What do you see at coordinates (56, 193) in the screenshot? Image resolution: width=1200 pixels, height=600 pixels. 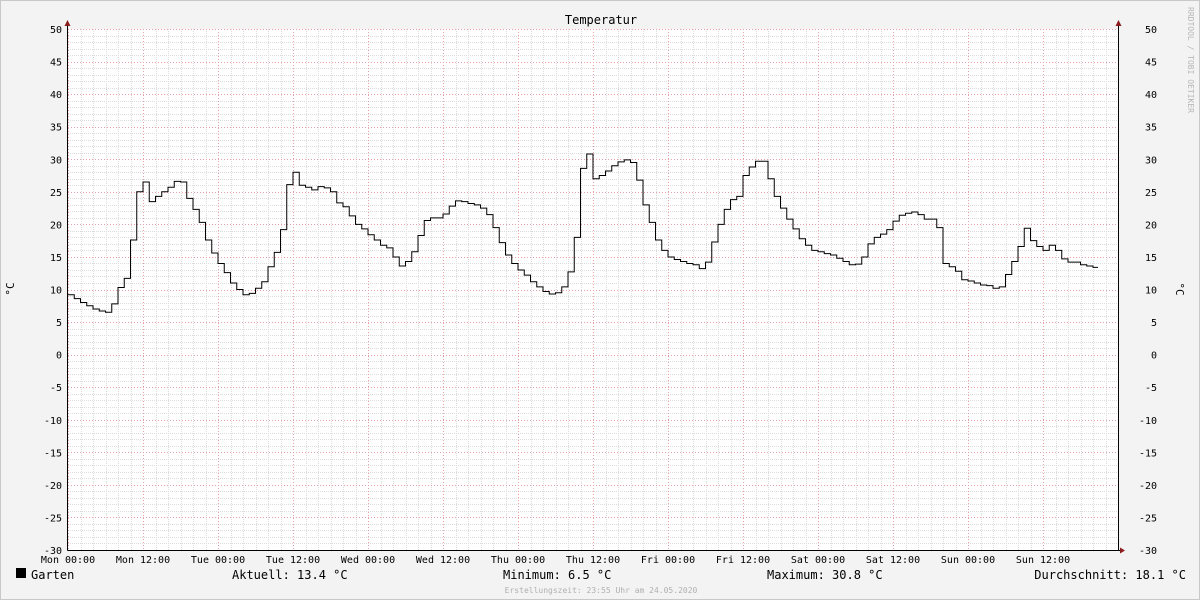 I see `y-tick-label-left: 25` at bounding box center [56, 193].